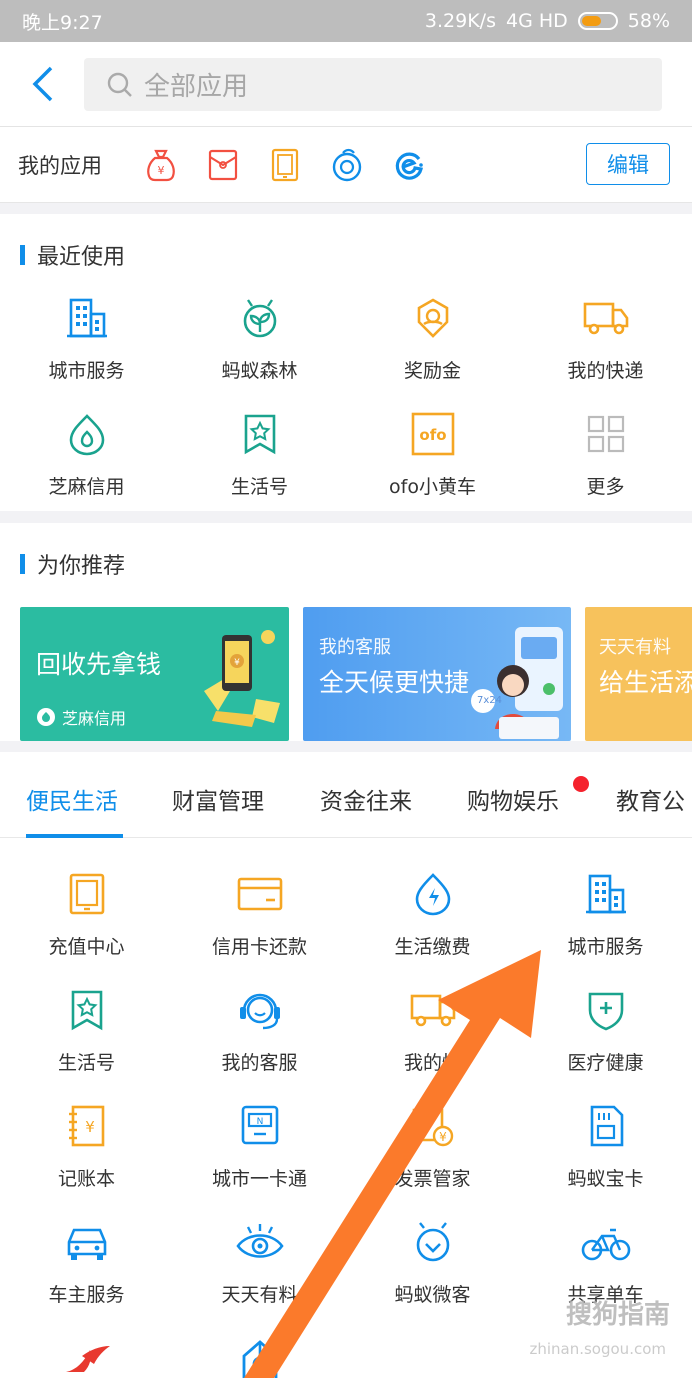 The height and width of the screenshot is (1384, 692). Describe the element at coordinates (433, 894) in the screenshot. I see `utility-bolt-icon` at that location.